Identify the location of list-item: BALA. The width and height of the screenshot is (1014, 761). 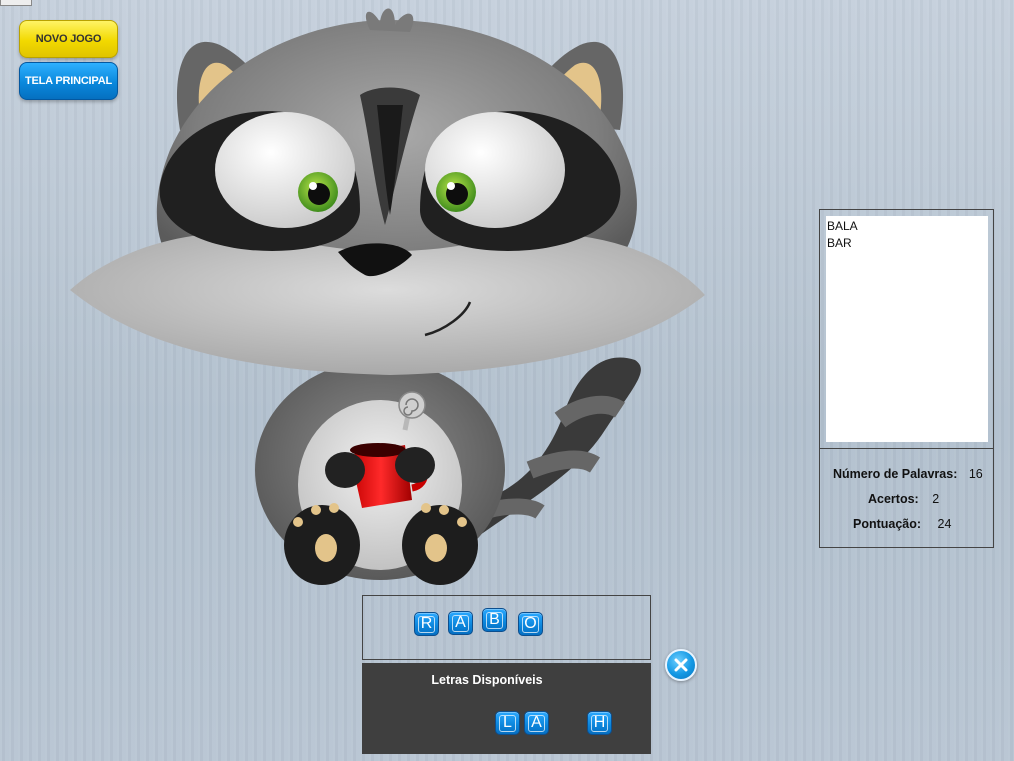
(842, 226).